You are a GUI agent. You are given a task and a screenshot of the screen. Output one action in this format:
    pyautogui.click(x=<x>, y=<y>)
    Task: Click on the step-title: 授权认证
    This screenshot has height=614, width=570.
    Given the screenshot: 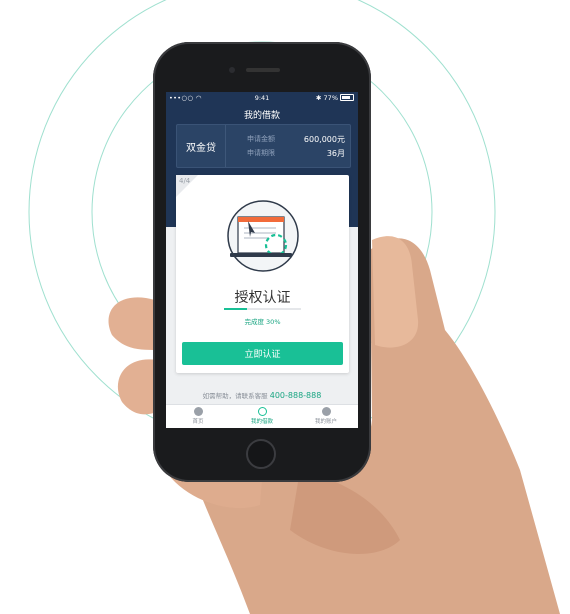 What is the action you would take?
    pyautogui.click(x=262, y=298)
    